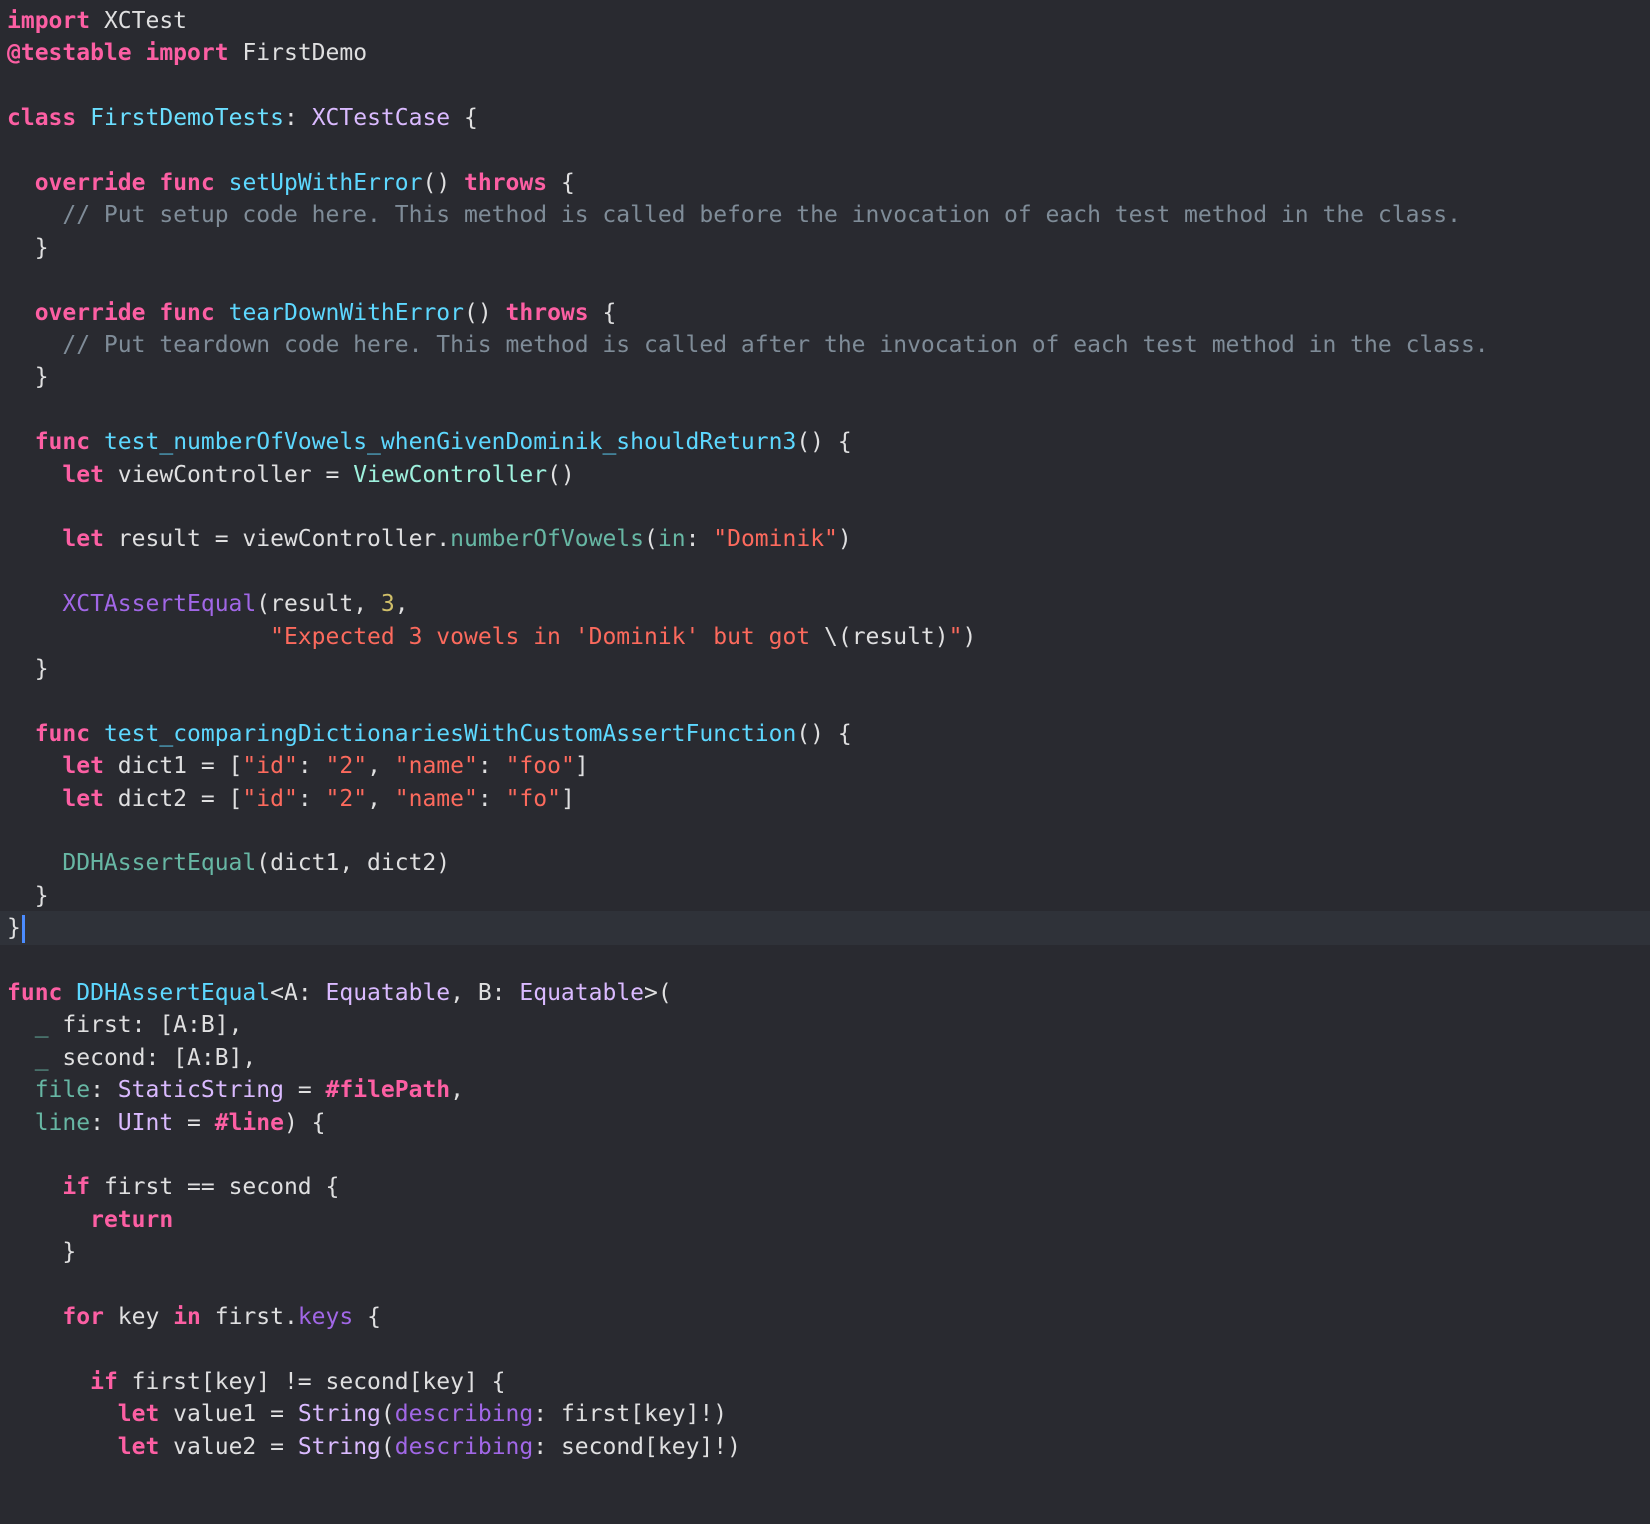  Describe the element at coordinates (825, 1025) in the screenshot. I see `code-line: _ first: [A:B],` at that location.